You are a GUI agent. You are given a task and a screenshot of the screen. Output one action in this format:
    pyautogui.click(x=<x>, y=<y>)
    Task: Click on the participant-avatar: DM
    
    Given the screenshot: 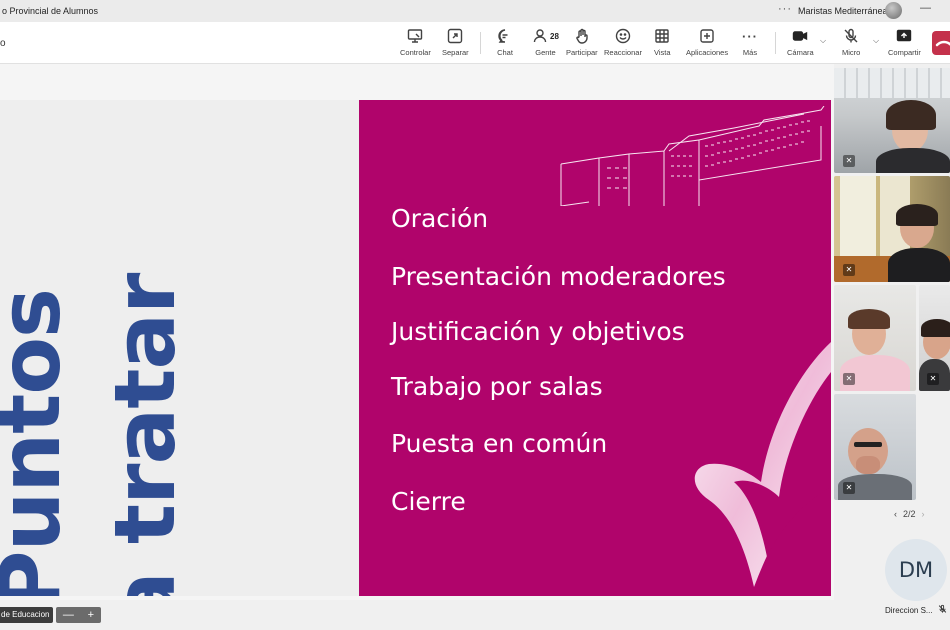 What is the action you would take?
    pyautogui.click(x=916, y=570)
    